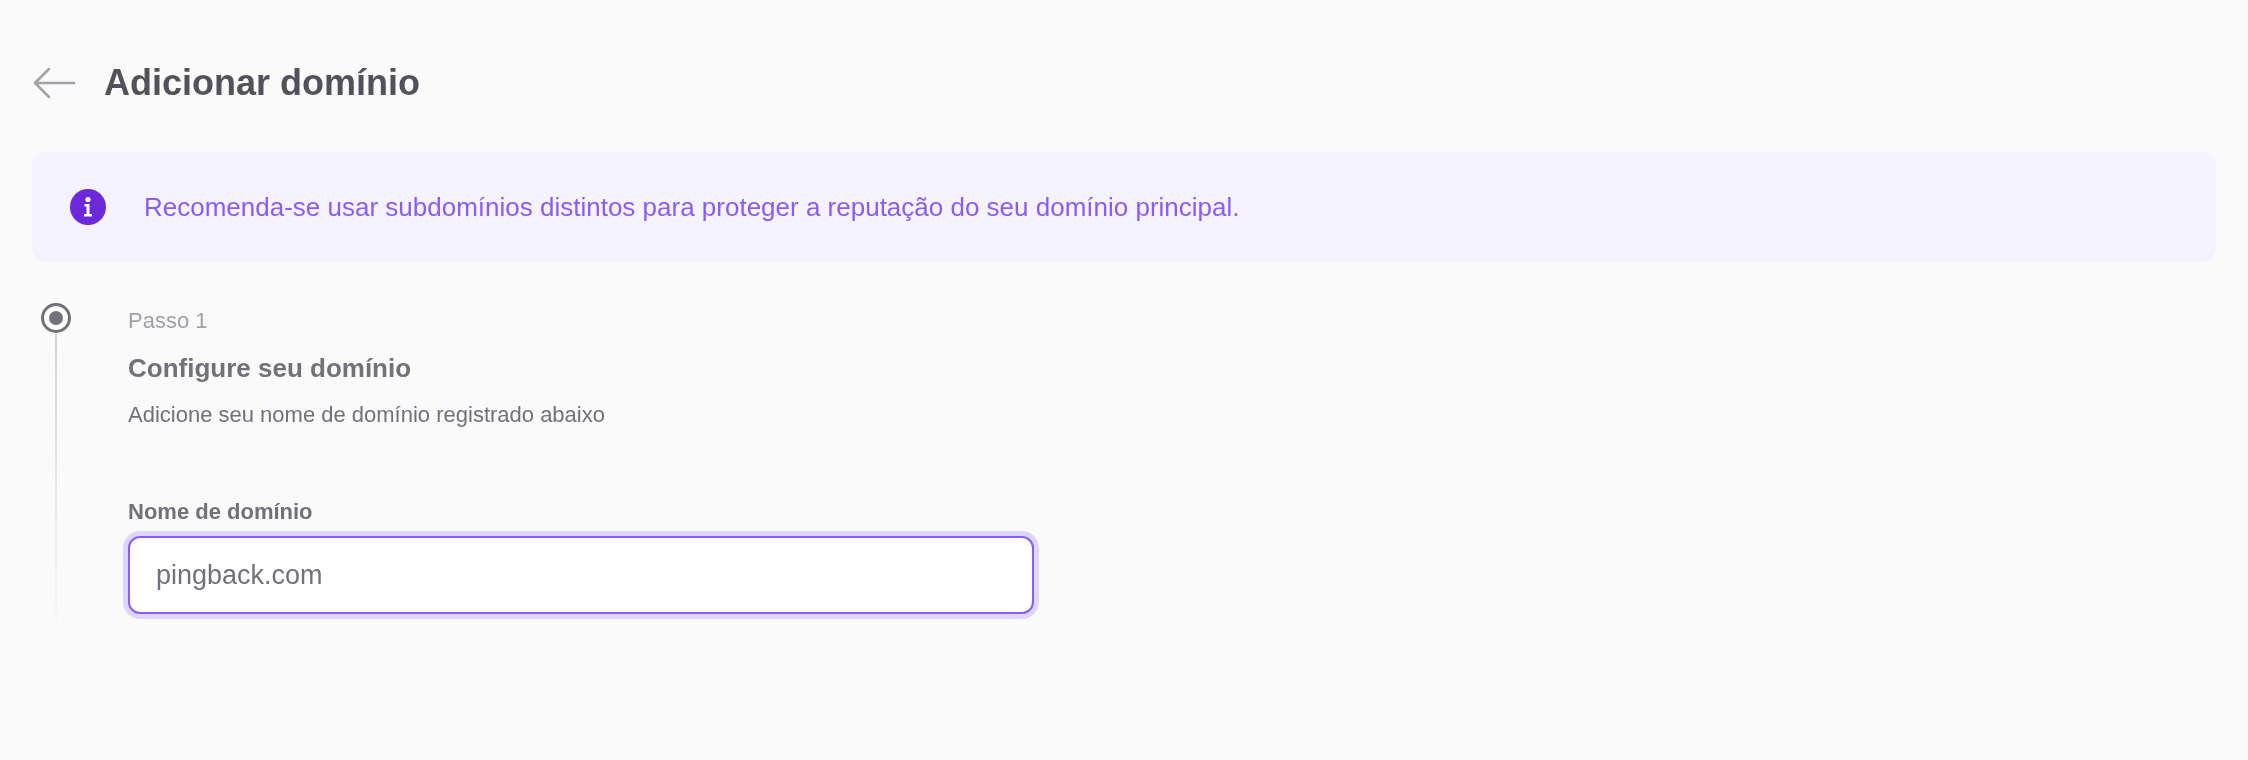  I want to click on field-label: Nome de domínio, so click(221, 512).